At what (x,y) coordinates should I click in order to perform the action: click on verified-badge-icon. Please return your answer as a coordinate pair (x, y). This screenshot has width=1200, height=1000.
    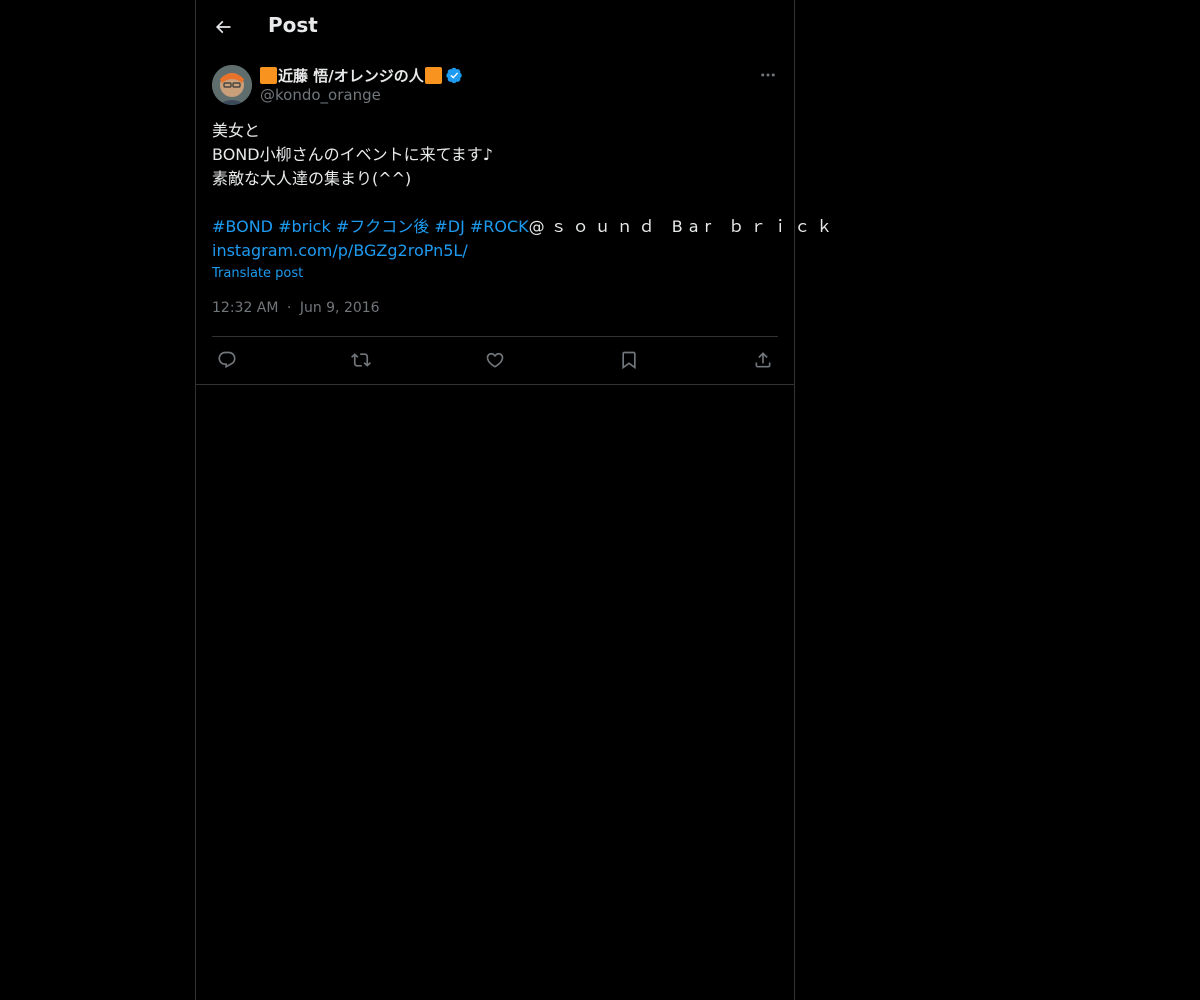
    Looking at the image, I should click on (454, 75).